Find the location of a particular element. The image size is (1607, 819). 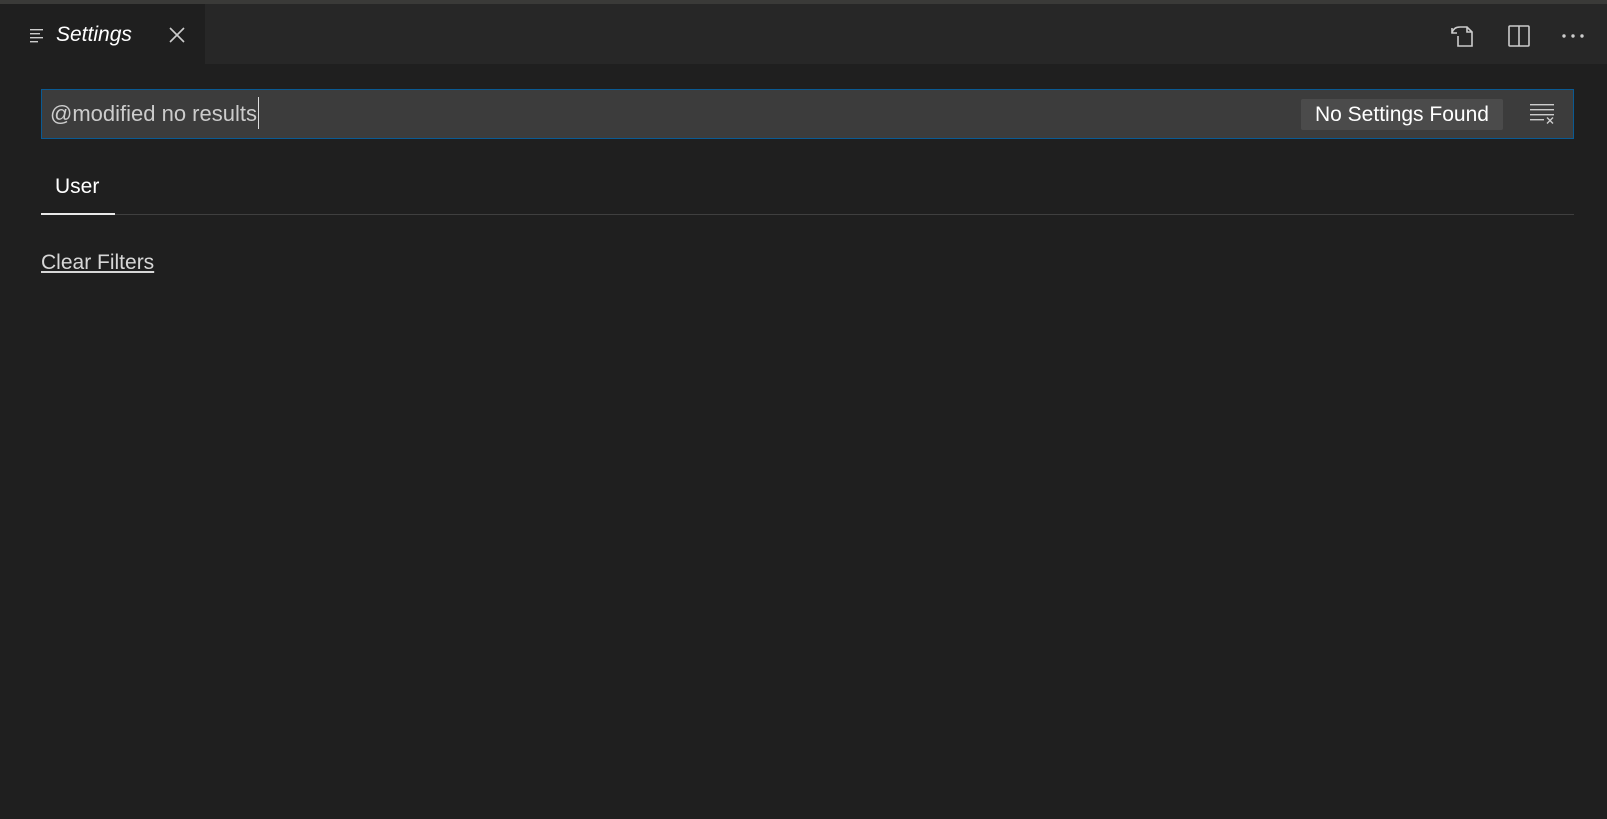

settings-scope-tabs: User is located at coordinates (807, 189).